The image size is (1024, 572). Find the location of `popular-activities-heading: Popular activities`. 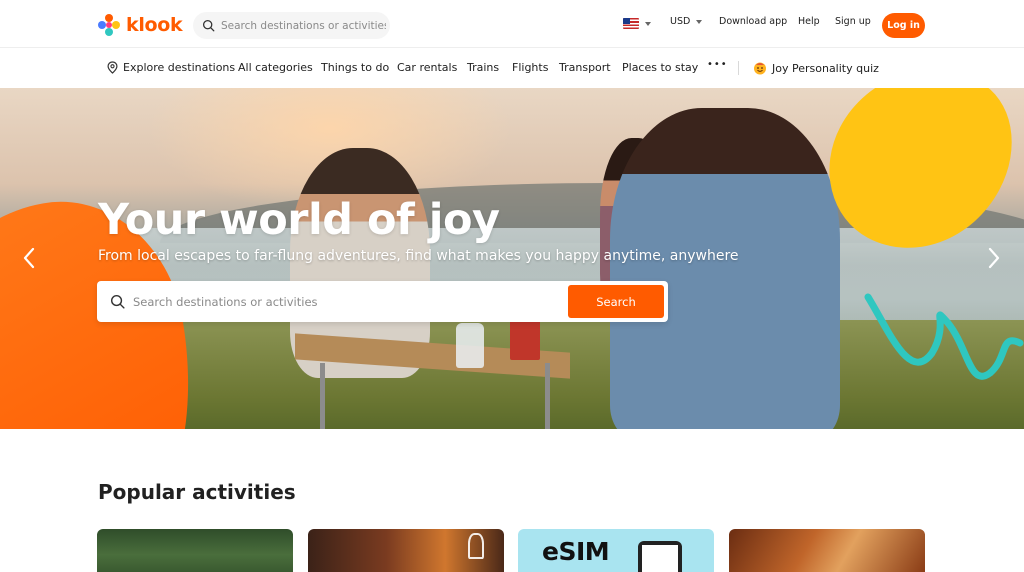

popular-activities-heading: Popular activities is located at coordinates (197, 492).